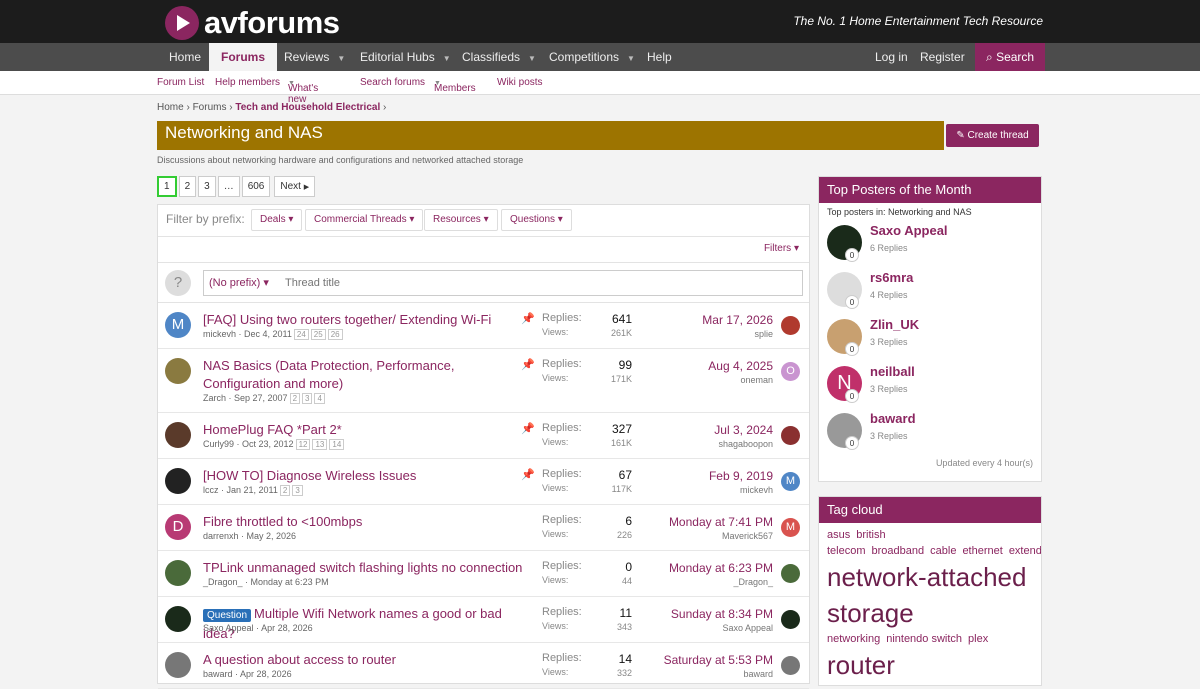 The image size is (1200, 689). Describe the element at coordinates (242, 283) in the screenshot. I see `prefix-select: (No prefix) ▾` at that location.